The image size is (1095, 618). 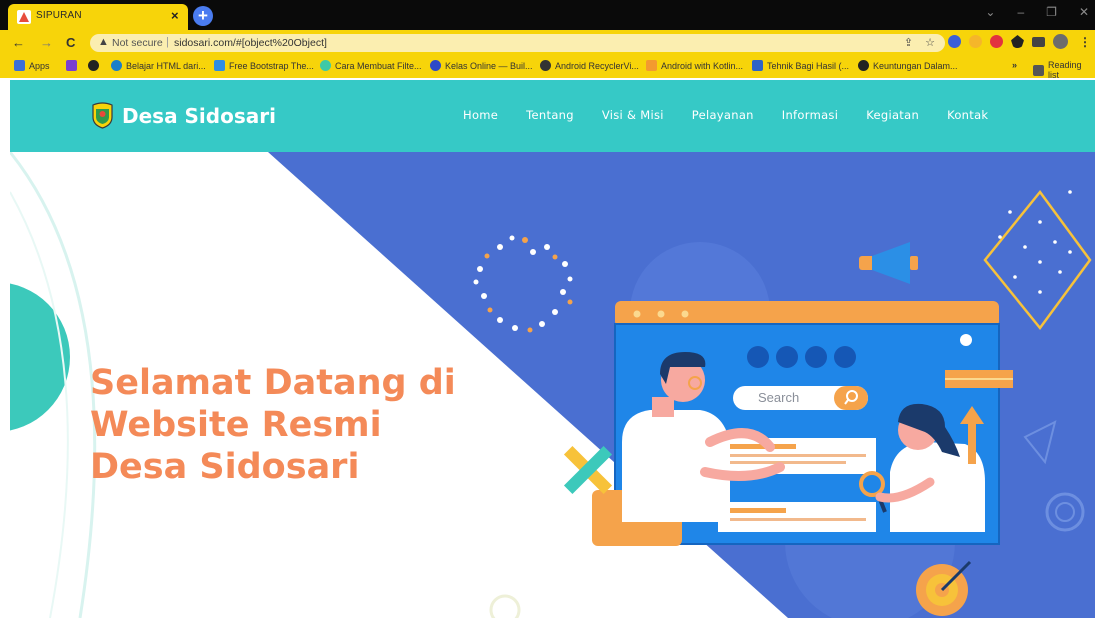 I want to click on purple-extension-icon, so click(x=71, y=65).